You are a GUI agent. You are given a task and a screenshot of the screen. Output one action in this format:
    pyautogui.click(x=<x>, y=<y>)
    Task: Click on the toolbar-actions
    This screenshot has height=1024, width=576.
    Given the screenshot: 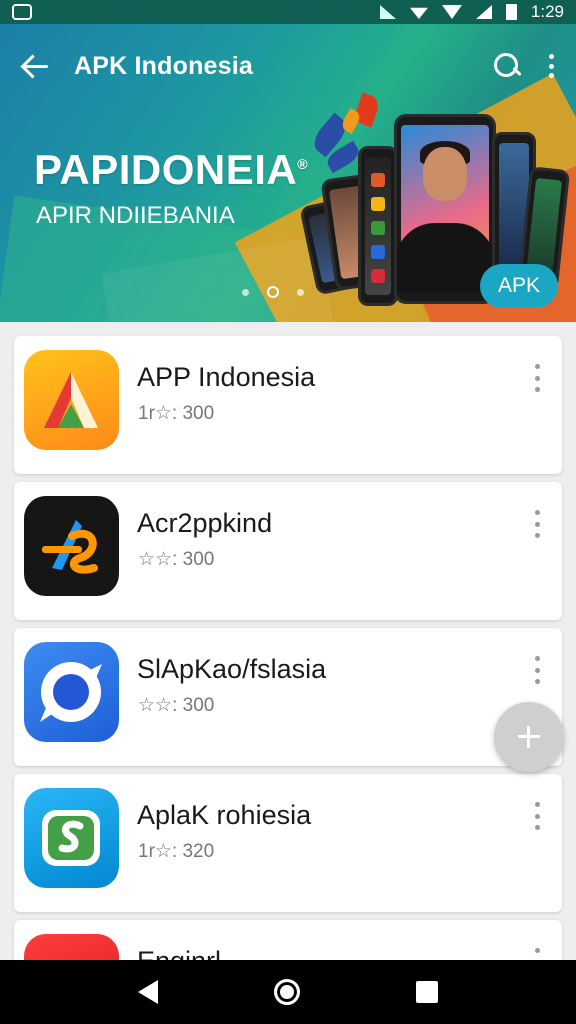 What is the action you would take?
    pyautogui.click(x=525, y=66)
    